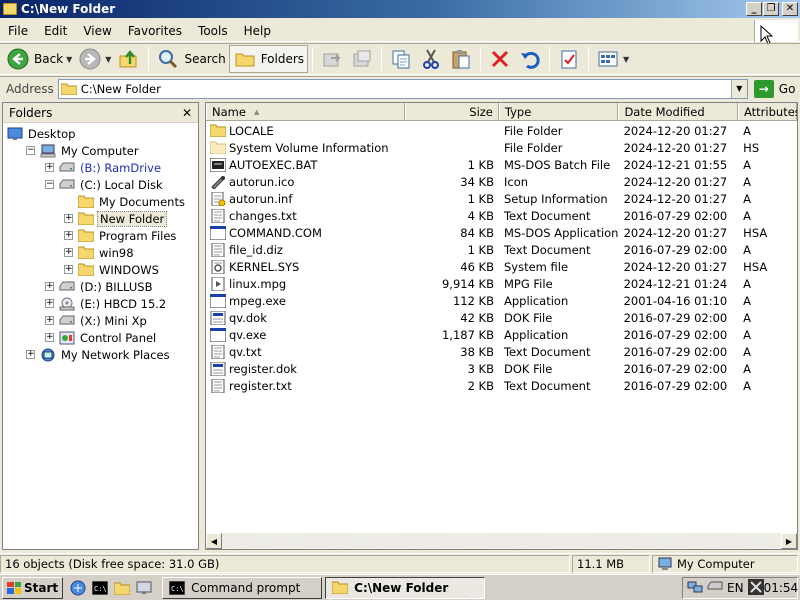 This screenshot has height=600, width=800. Describe the element at coordinates (213, 31) in the screenshot. I see `menu-tools: Tools` at that location.